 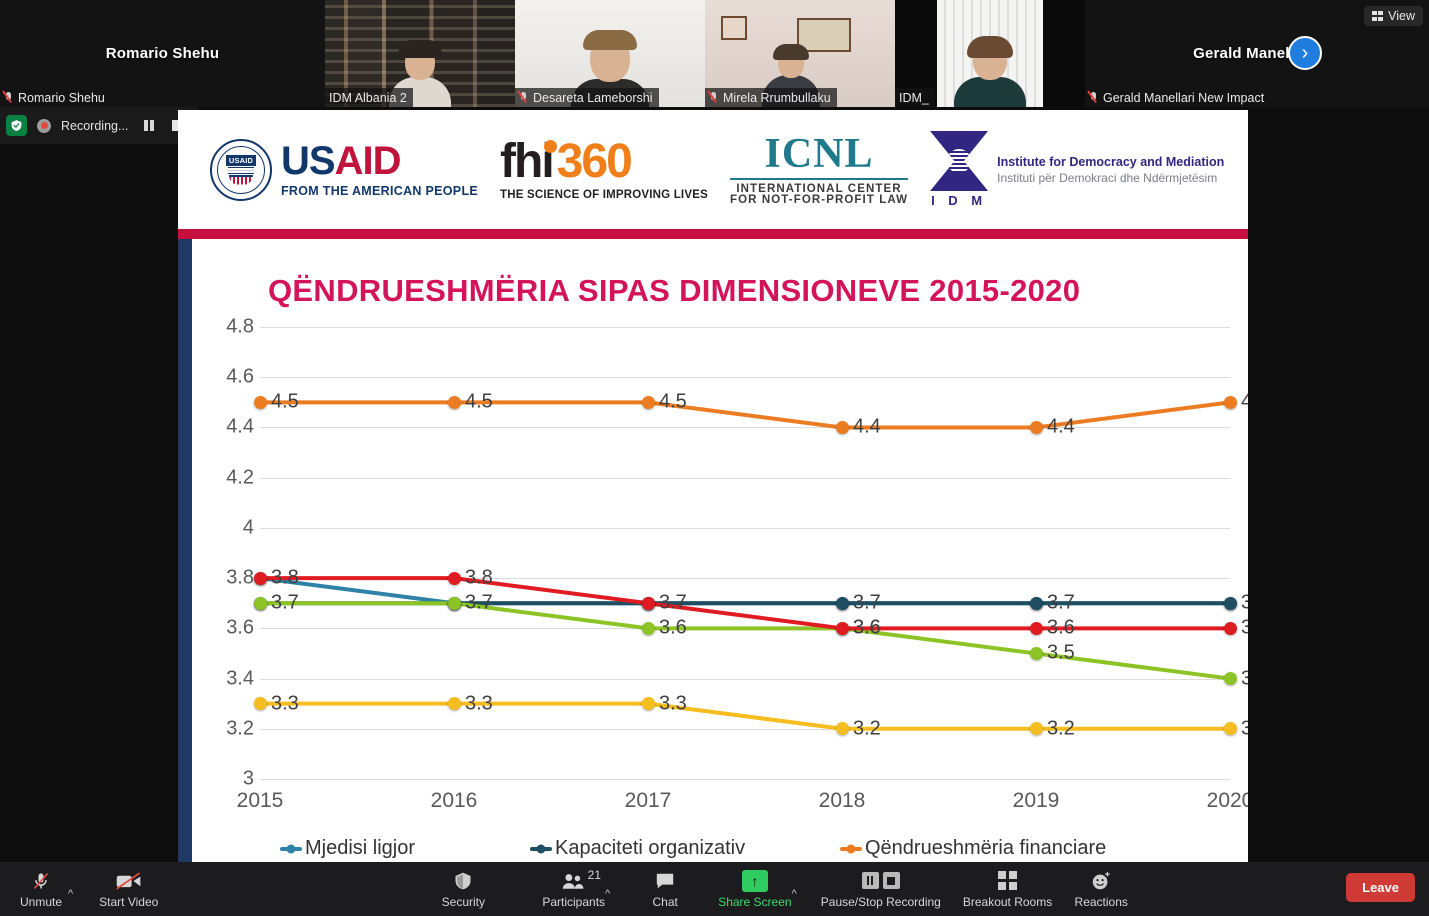 I want to click on y-axis-tick: 3.4, so click(x=240, y=678).